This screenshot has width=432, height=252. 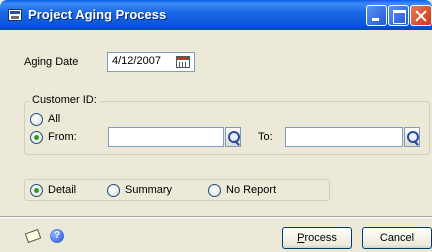 What do you see at coordinates (57, 236) in the screenshot?
I see `help-icon: ?` at bounding box center [57, 236].